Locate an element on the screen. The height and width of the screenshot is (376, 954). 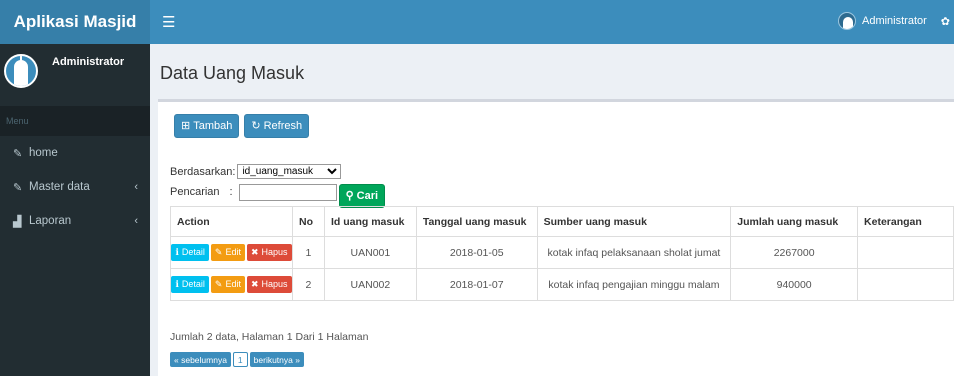
user-menu: Administrator ✿ is located at coordinates (893, 21).